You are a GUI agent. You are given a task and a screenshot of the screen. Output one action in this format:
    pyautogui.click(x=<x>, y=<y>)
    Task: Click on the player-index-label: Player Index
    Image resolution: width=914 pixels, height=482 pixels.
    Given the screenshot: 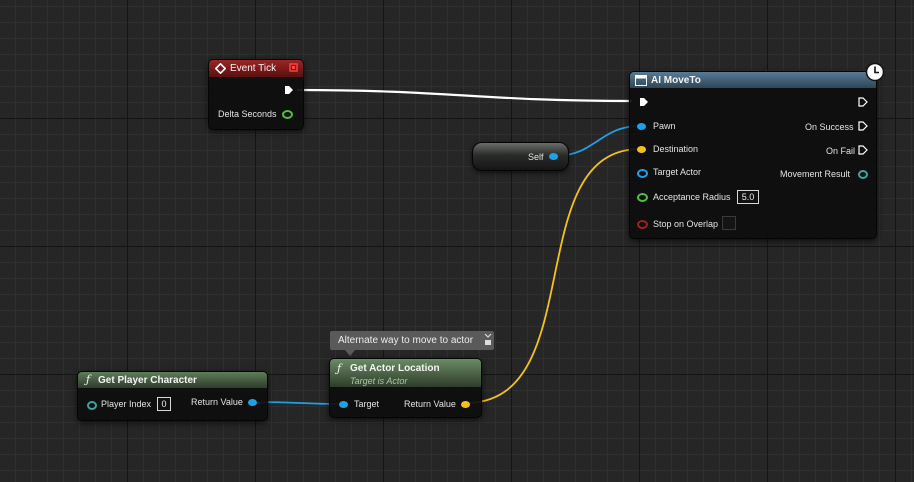 What is the action you would take?
    pyautogui.click(x=126, y=404)
    